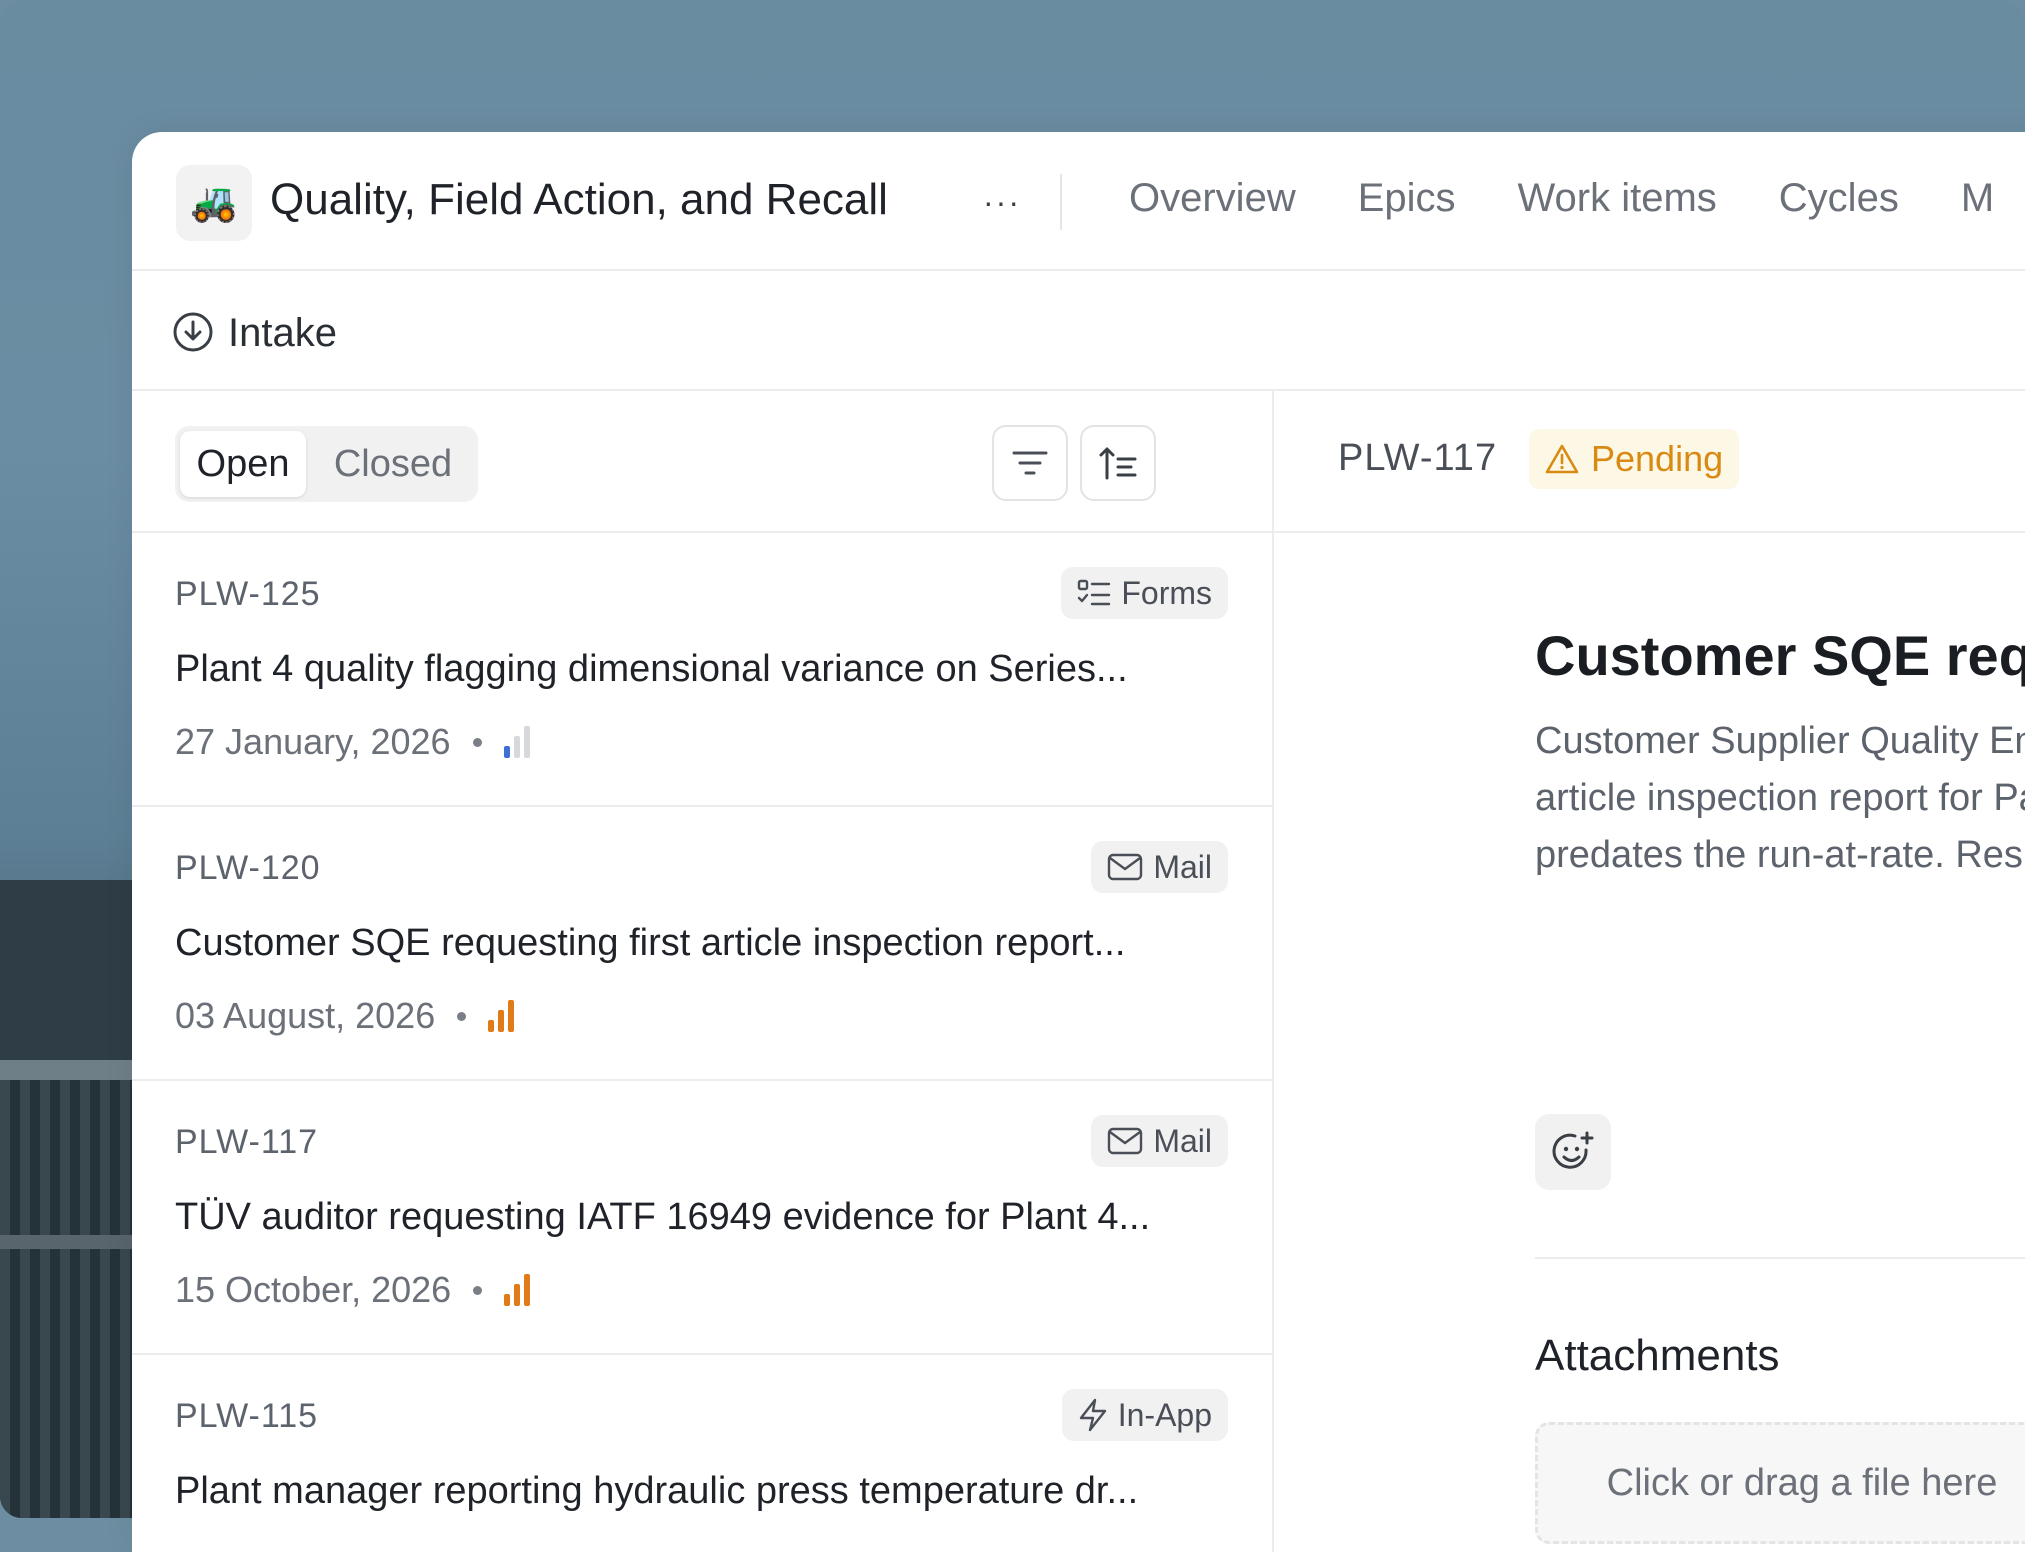  I want to click on status-badge: Pending, so click(1634, 459).